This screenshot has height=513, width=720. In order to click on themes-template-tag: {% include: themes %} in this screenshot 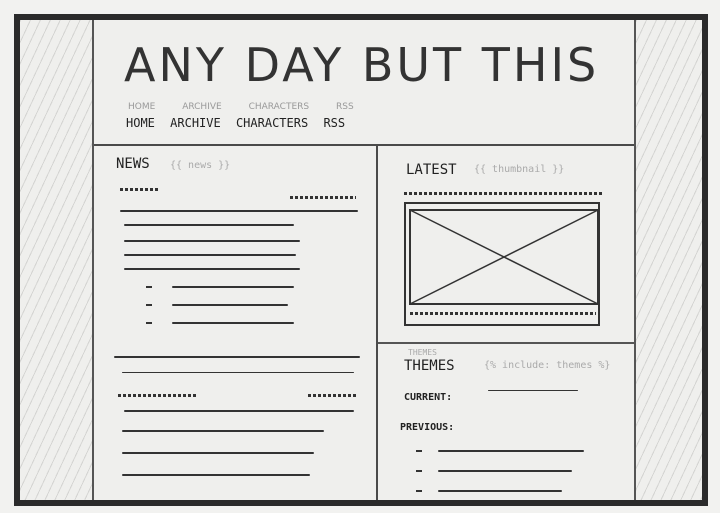, I will do `click(547, 365)`.